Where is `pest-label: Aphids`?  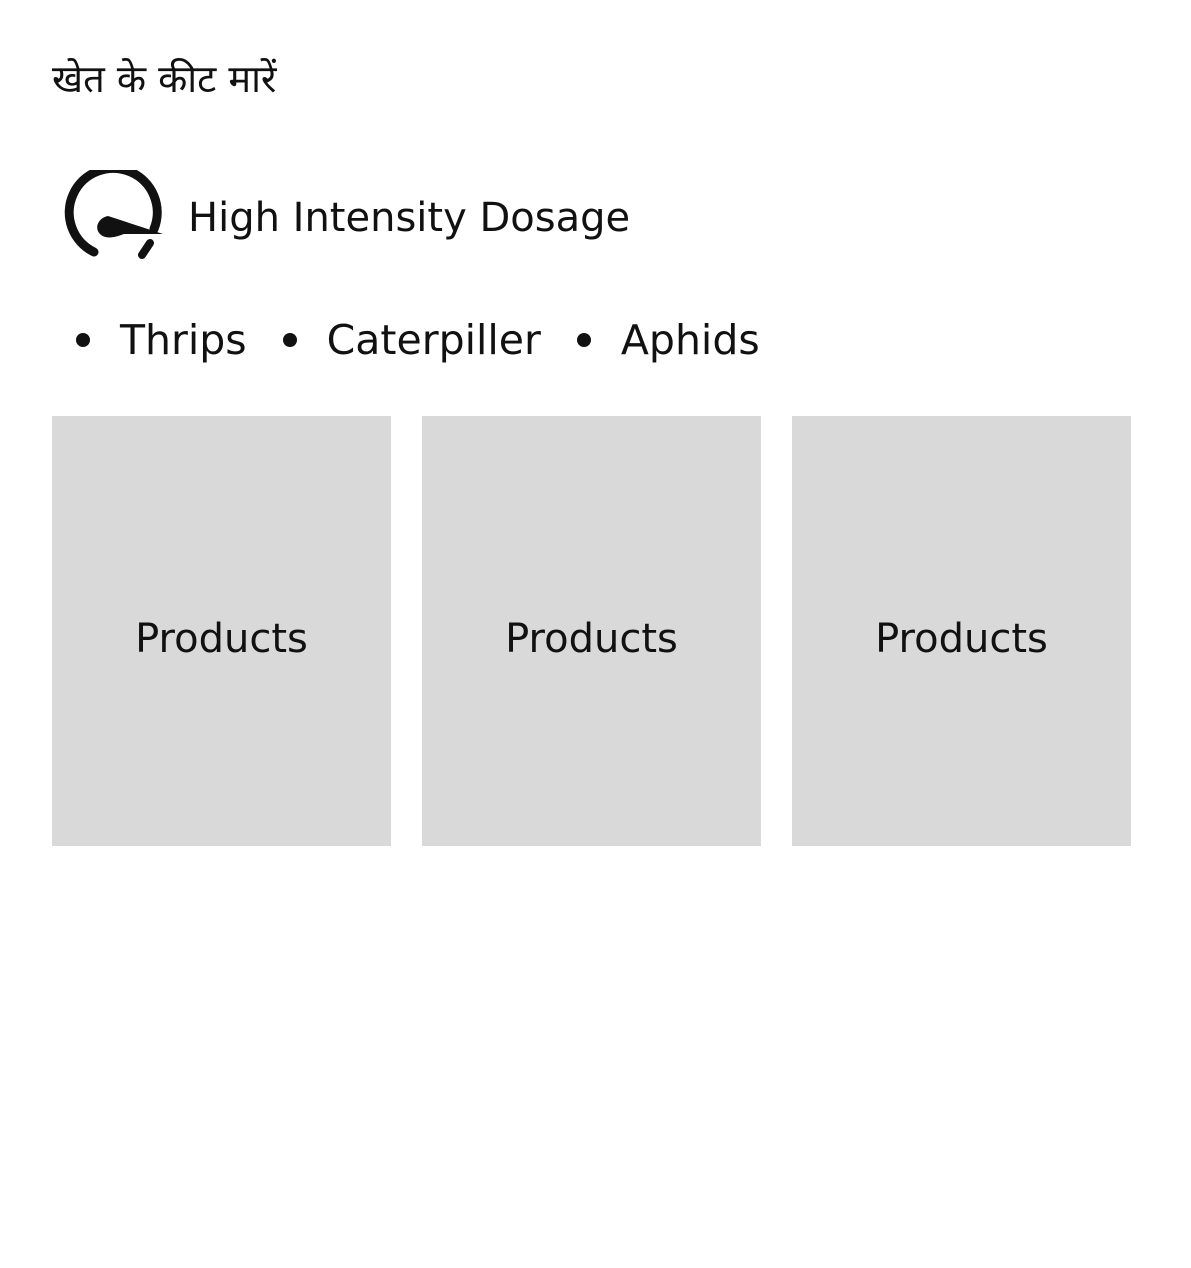 pest-label: Aphids is located at coordinates (690, 340).